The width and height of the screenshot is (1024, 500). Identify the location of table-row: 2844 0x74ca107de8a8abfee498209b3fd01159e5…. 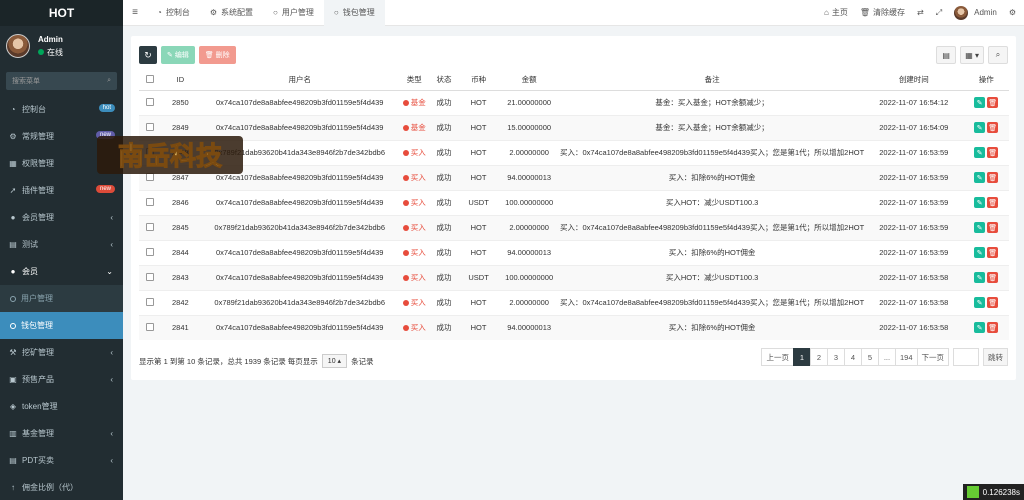
(574, 252).